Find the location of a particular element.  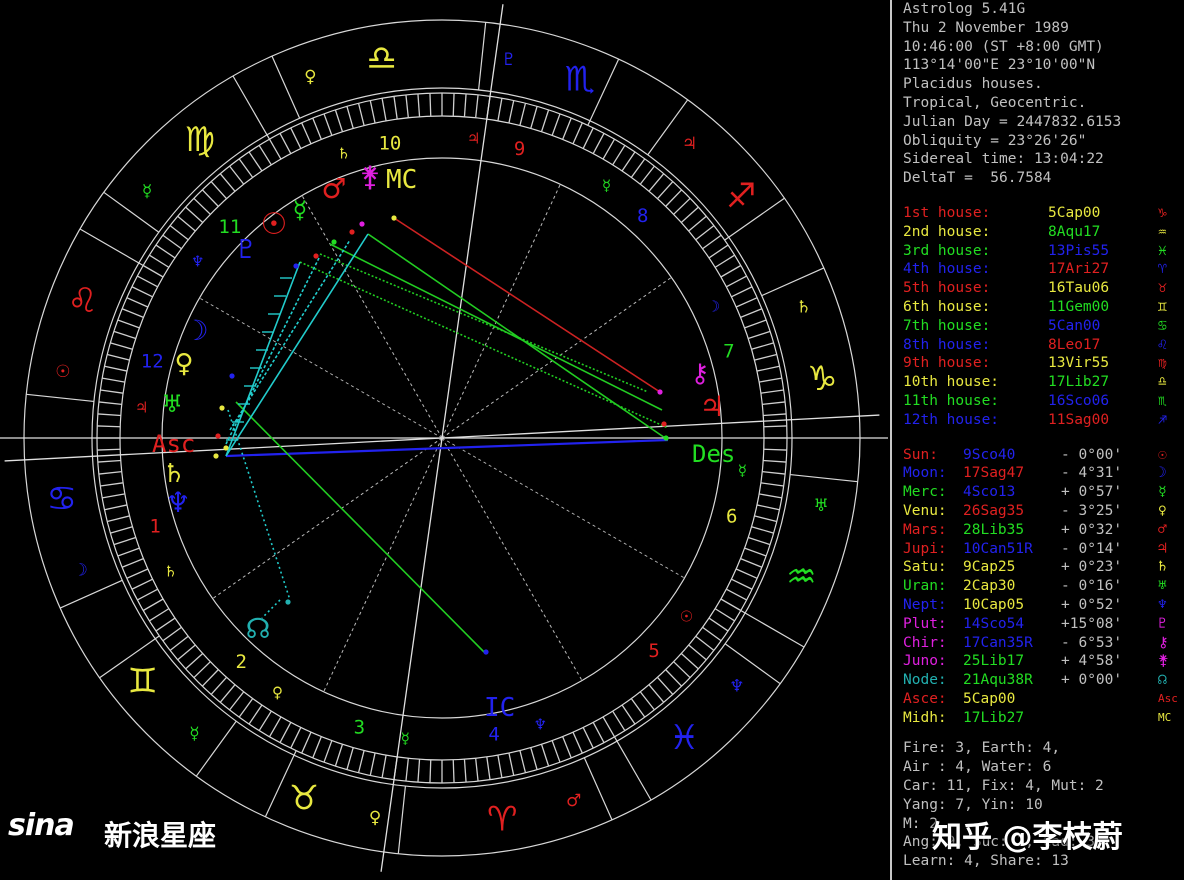

house-number: 3 is located at coordinates (359, 727).